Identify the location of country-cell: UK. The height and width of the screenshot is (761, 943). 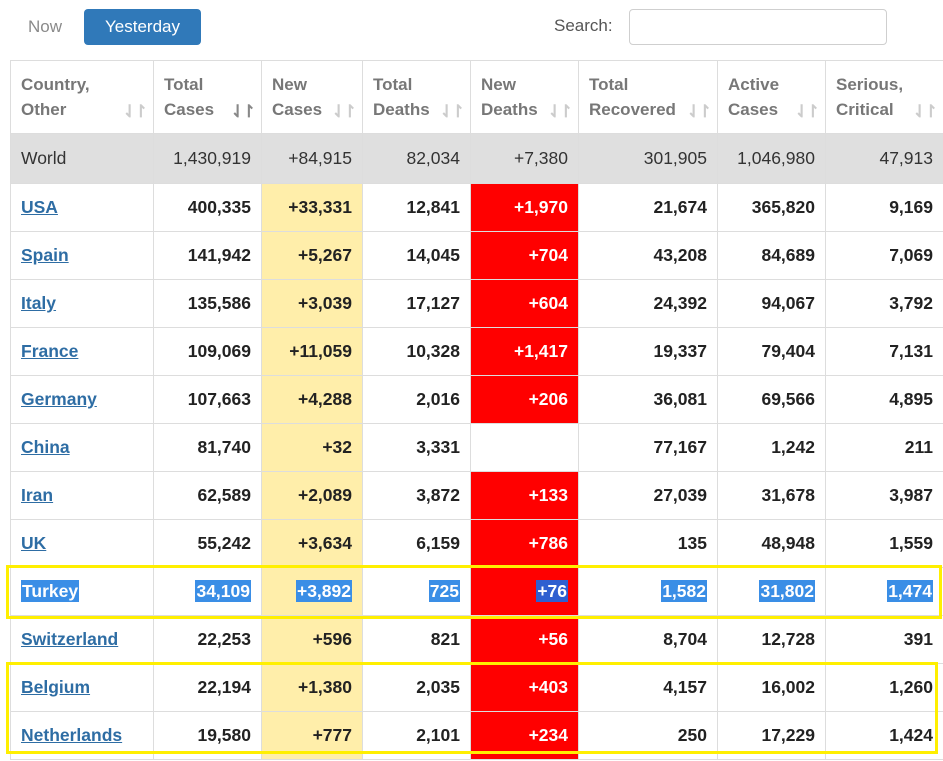
(82, 543).